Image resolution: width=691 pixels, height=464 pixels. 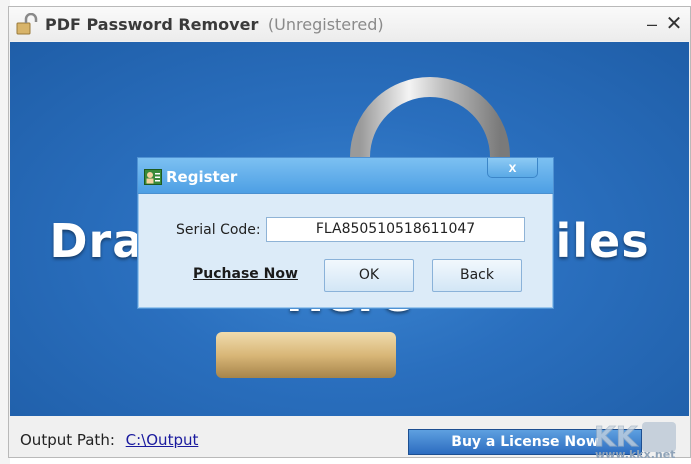 I want to click on lock-icon, so click(x=27, y=24).